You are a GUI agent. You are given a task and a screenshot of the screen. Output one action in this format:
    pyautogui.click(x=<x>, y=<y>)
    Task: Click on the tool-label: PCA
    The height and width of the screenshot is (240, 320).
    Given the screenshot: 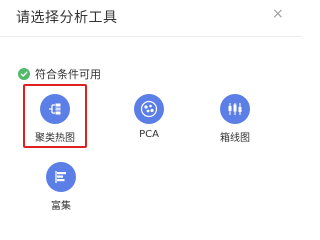 What is the action you would take?
    pyautogui.click(x=149, y=134)
    